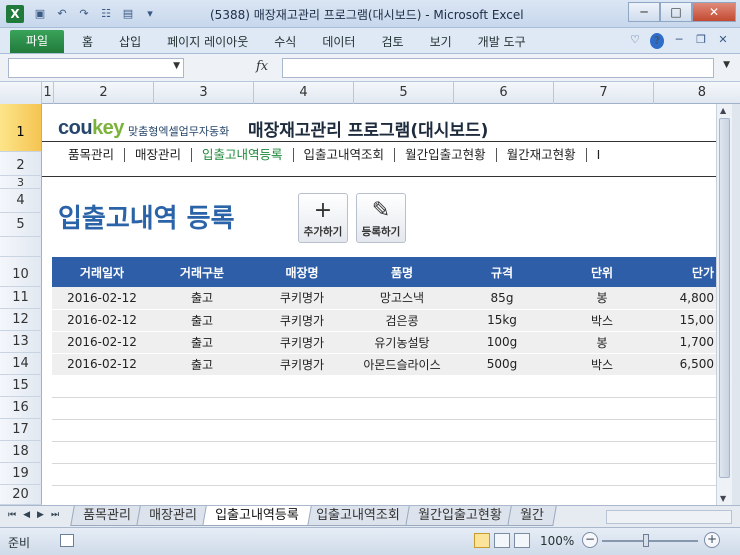 This screenshot has height=555, width=740. I want to click on normal-view-icon, so click(482, 540).